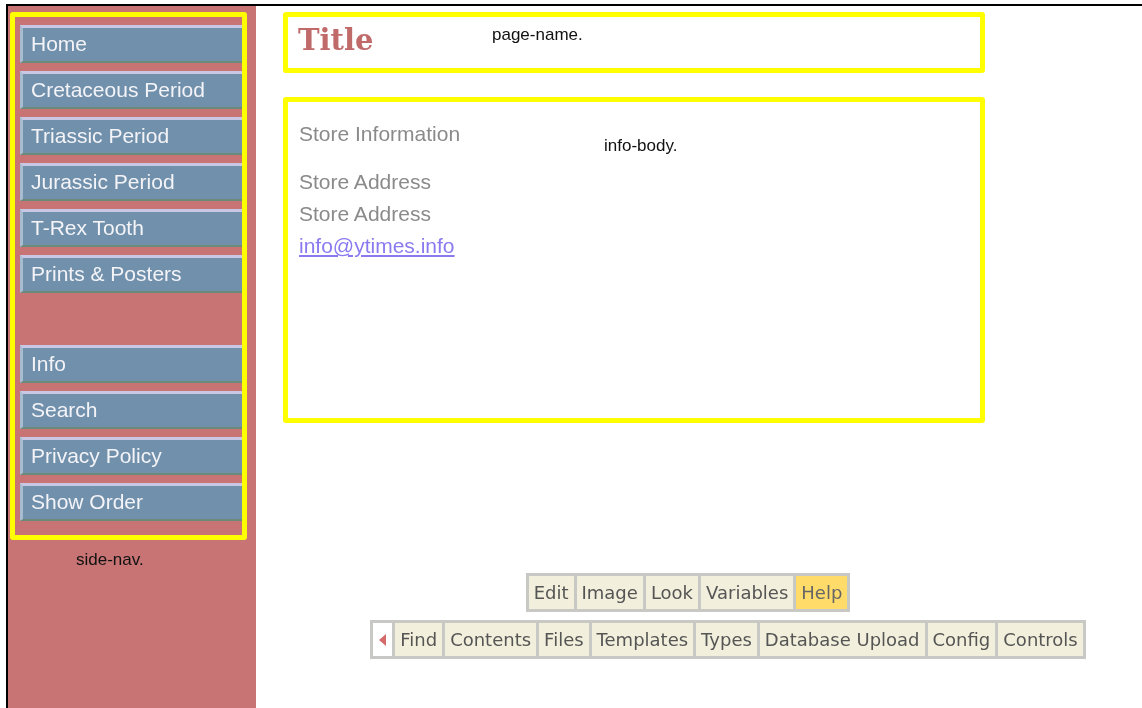 This screenshot has height=708, width=1142. What do you see at coordinates (609, 592) in the screenshot?
I see `toolbar-tab: Image` at bounding box center [609, 592].